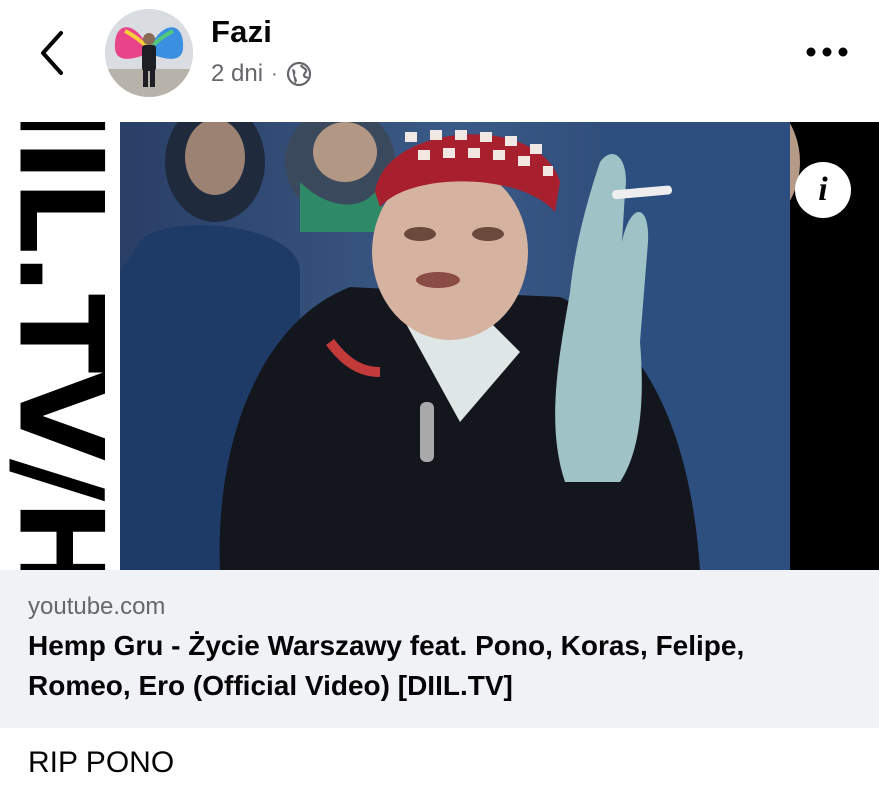 The width and height of the screenshot is (879, 800). Describe the element at coordinates (298, 74) in the screenshot. I see `globe-icon` at that location.